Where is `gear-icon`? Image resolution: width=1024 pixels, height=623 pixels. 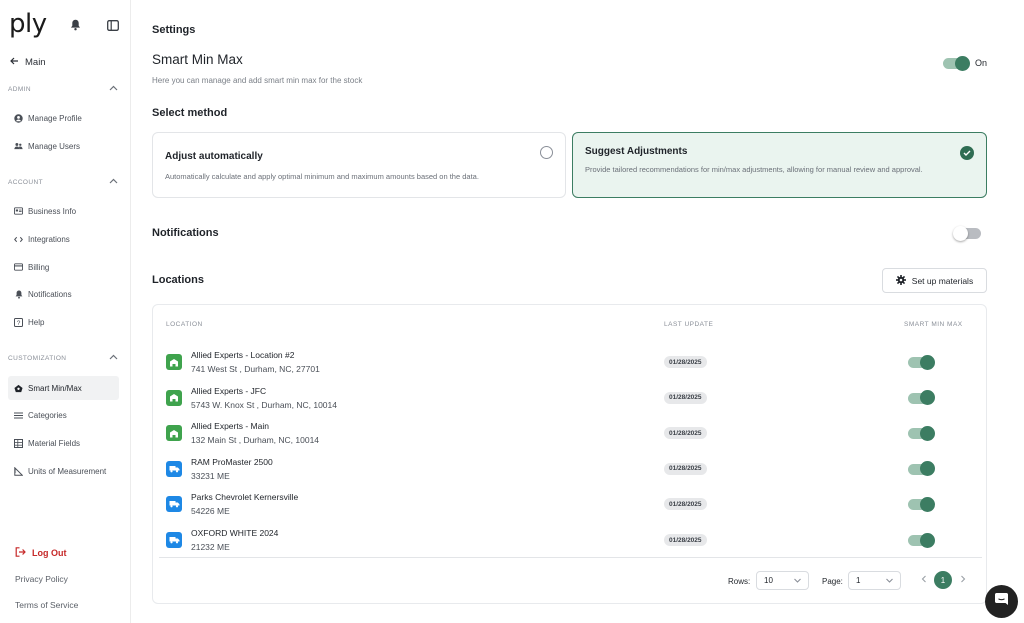 gear-icon is located at coordinates (900, 280).